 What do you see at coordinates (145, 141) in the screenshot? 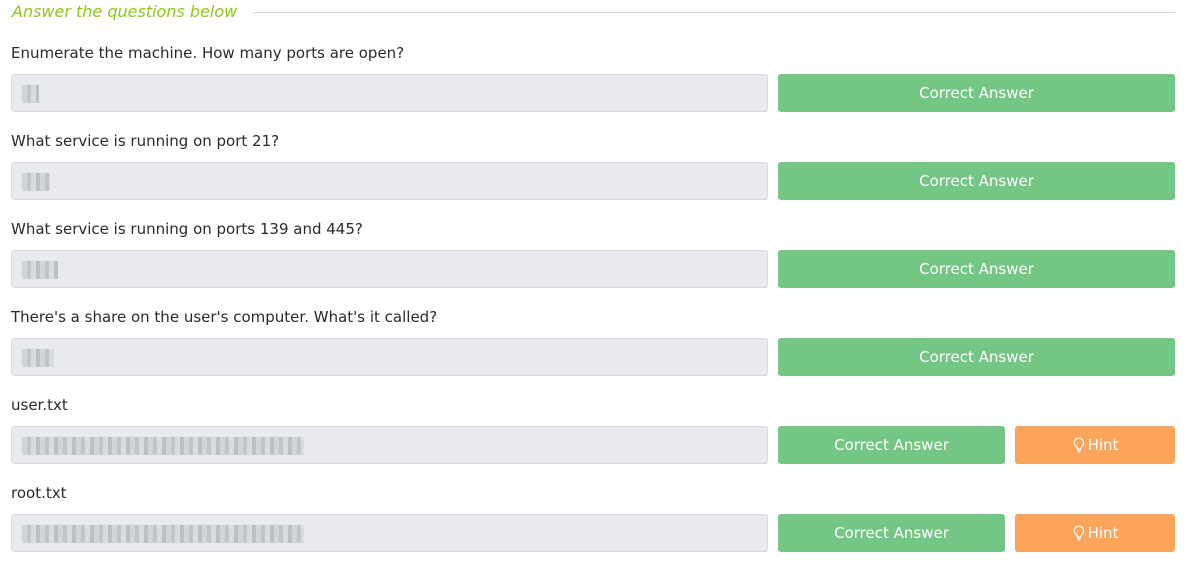
I see `question-text: What service is running on port 21?` at bounding box center [145, 141].